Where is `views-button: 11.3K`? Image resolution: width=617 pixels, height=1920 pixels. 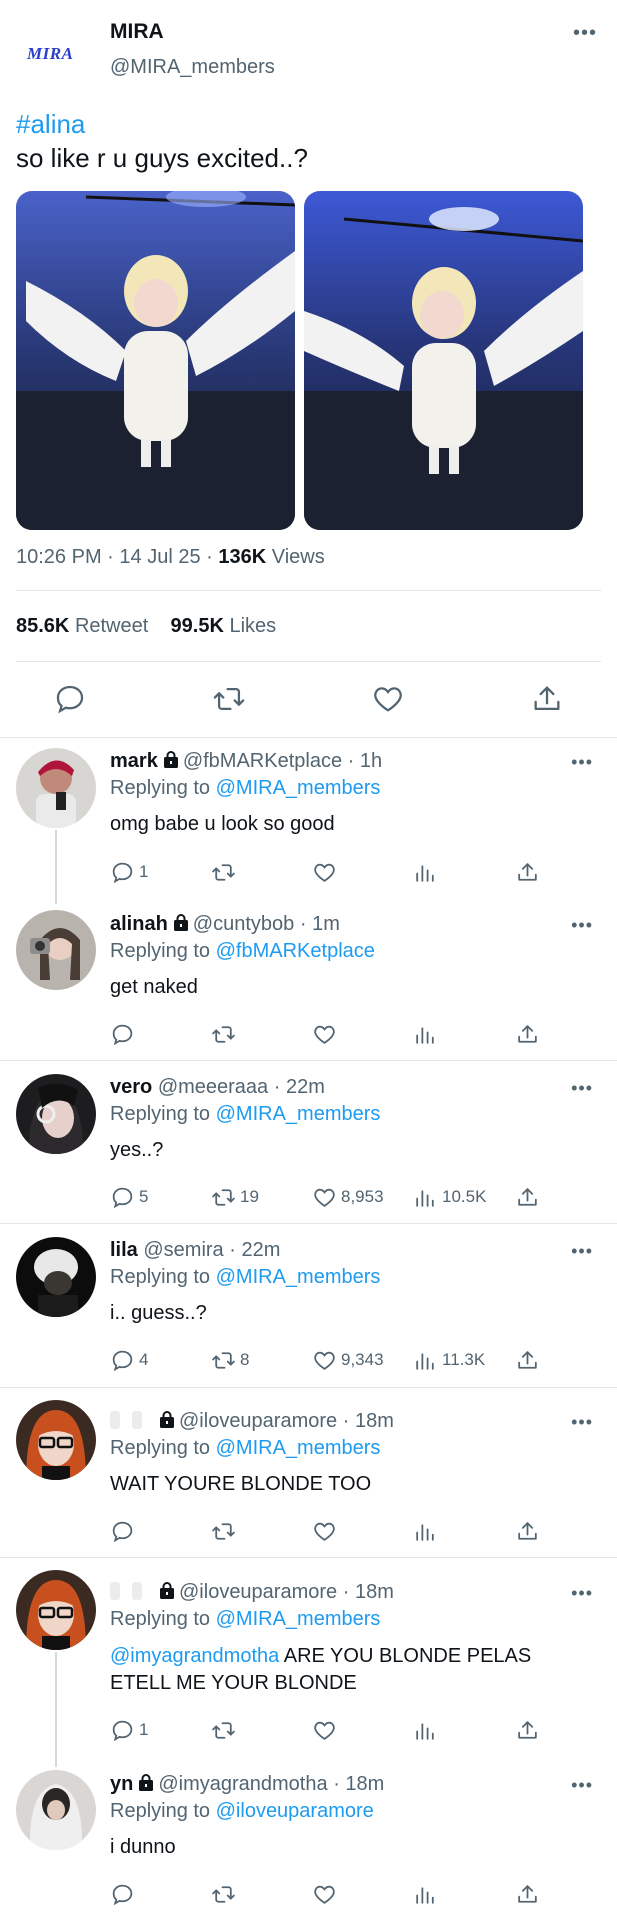 views-button: 11.3K is located at coordinates (449, 1360).